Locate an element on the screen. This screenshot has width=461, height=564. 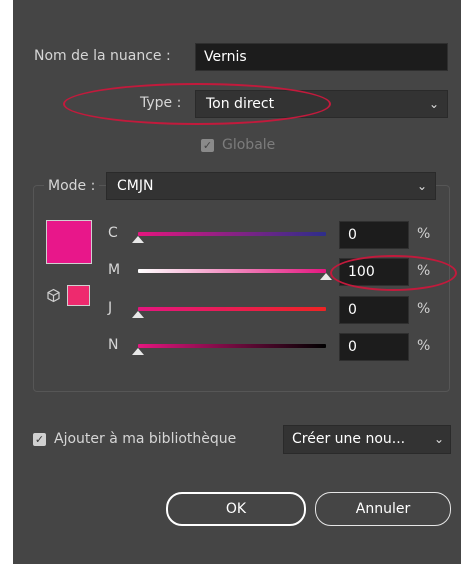
library-dropdown: Créer une nou... ⌄ is located at coordinates (367, 439).